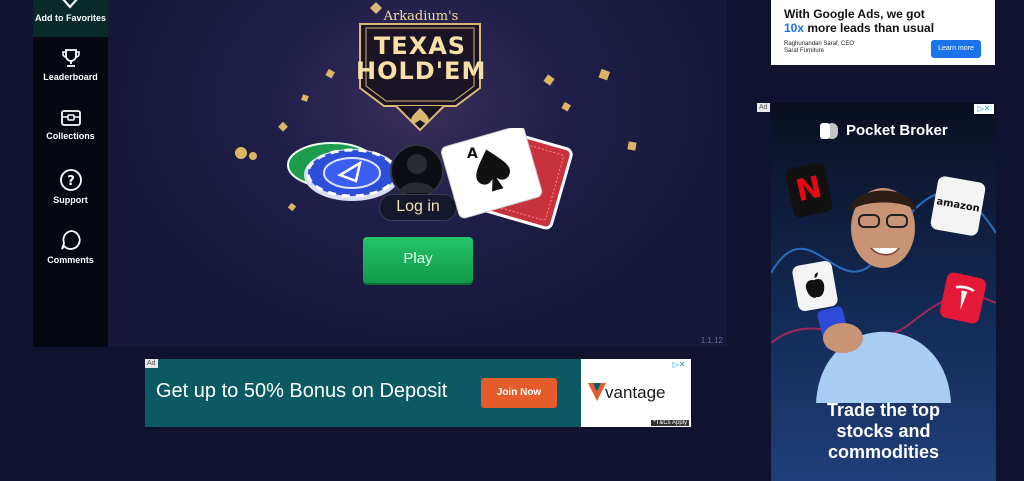  I want to click on collections-icon, so click(70, 118).